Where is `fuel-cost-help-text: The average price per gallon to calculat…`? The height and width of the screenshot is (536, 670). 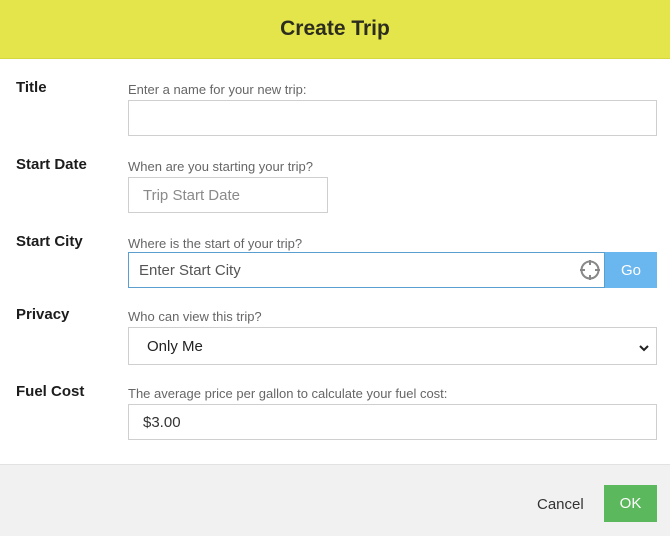
fuel-cost-help-text: The average price per gallon to calculat… is located at coordinates (288, 393).